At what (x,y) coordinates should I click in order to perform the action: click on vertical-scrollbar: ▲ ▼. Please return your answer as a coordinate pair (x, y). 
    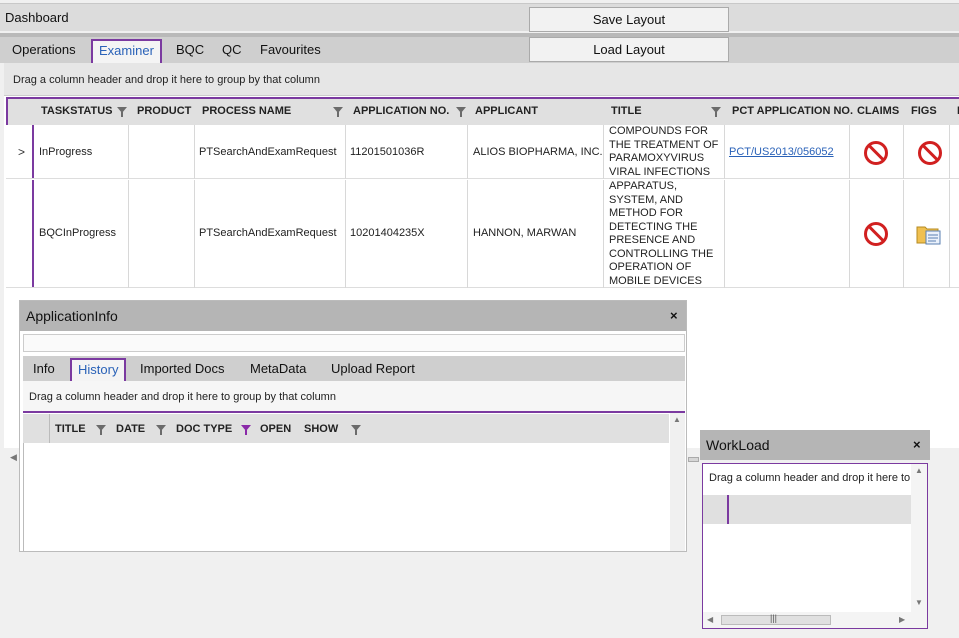
    Looking at the image, I should click on (919, 538).